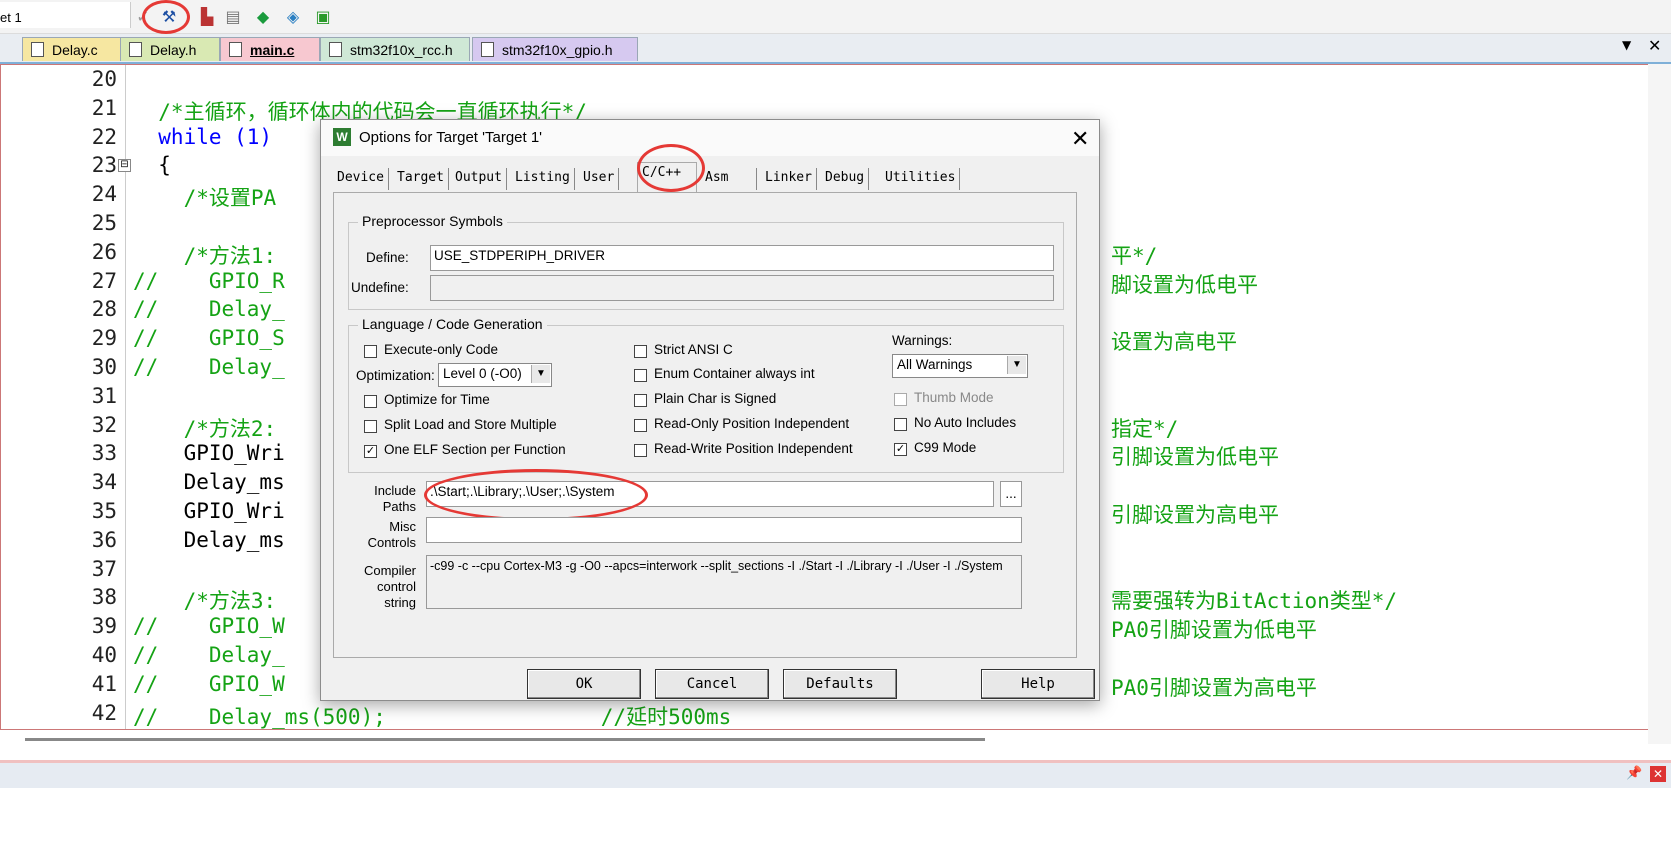 The image size is (1671, 849). Describe the element at coordinates (640, 351) in the screenshot. I see `strict-ansi-checkbox` at that location.